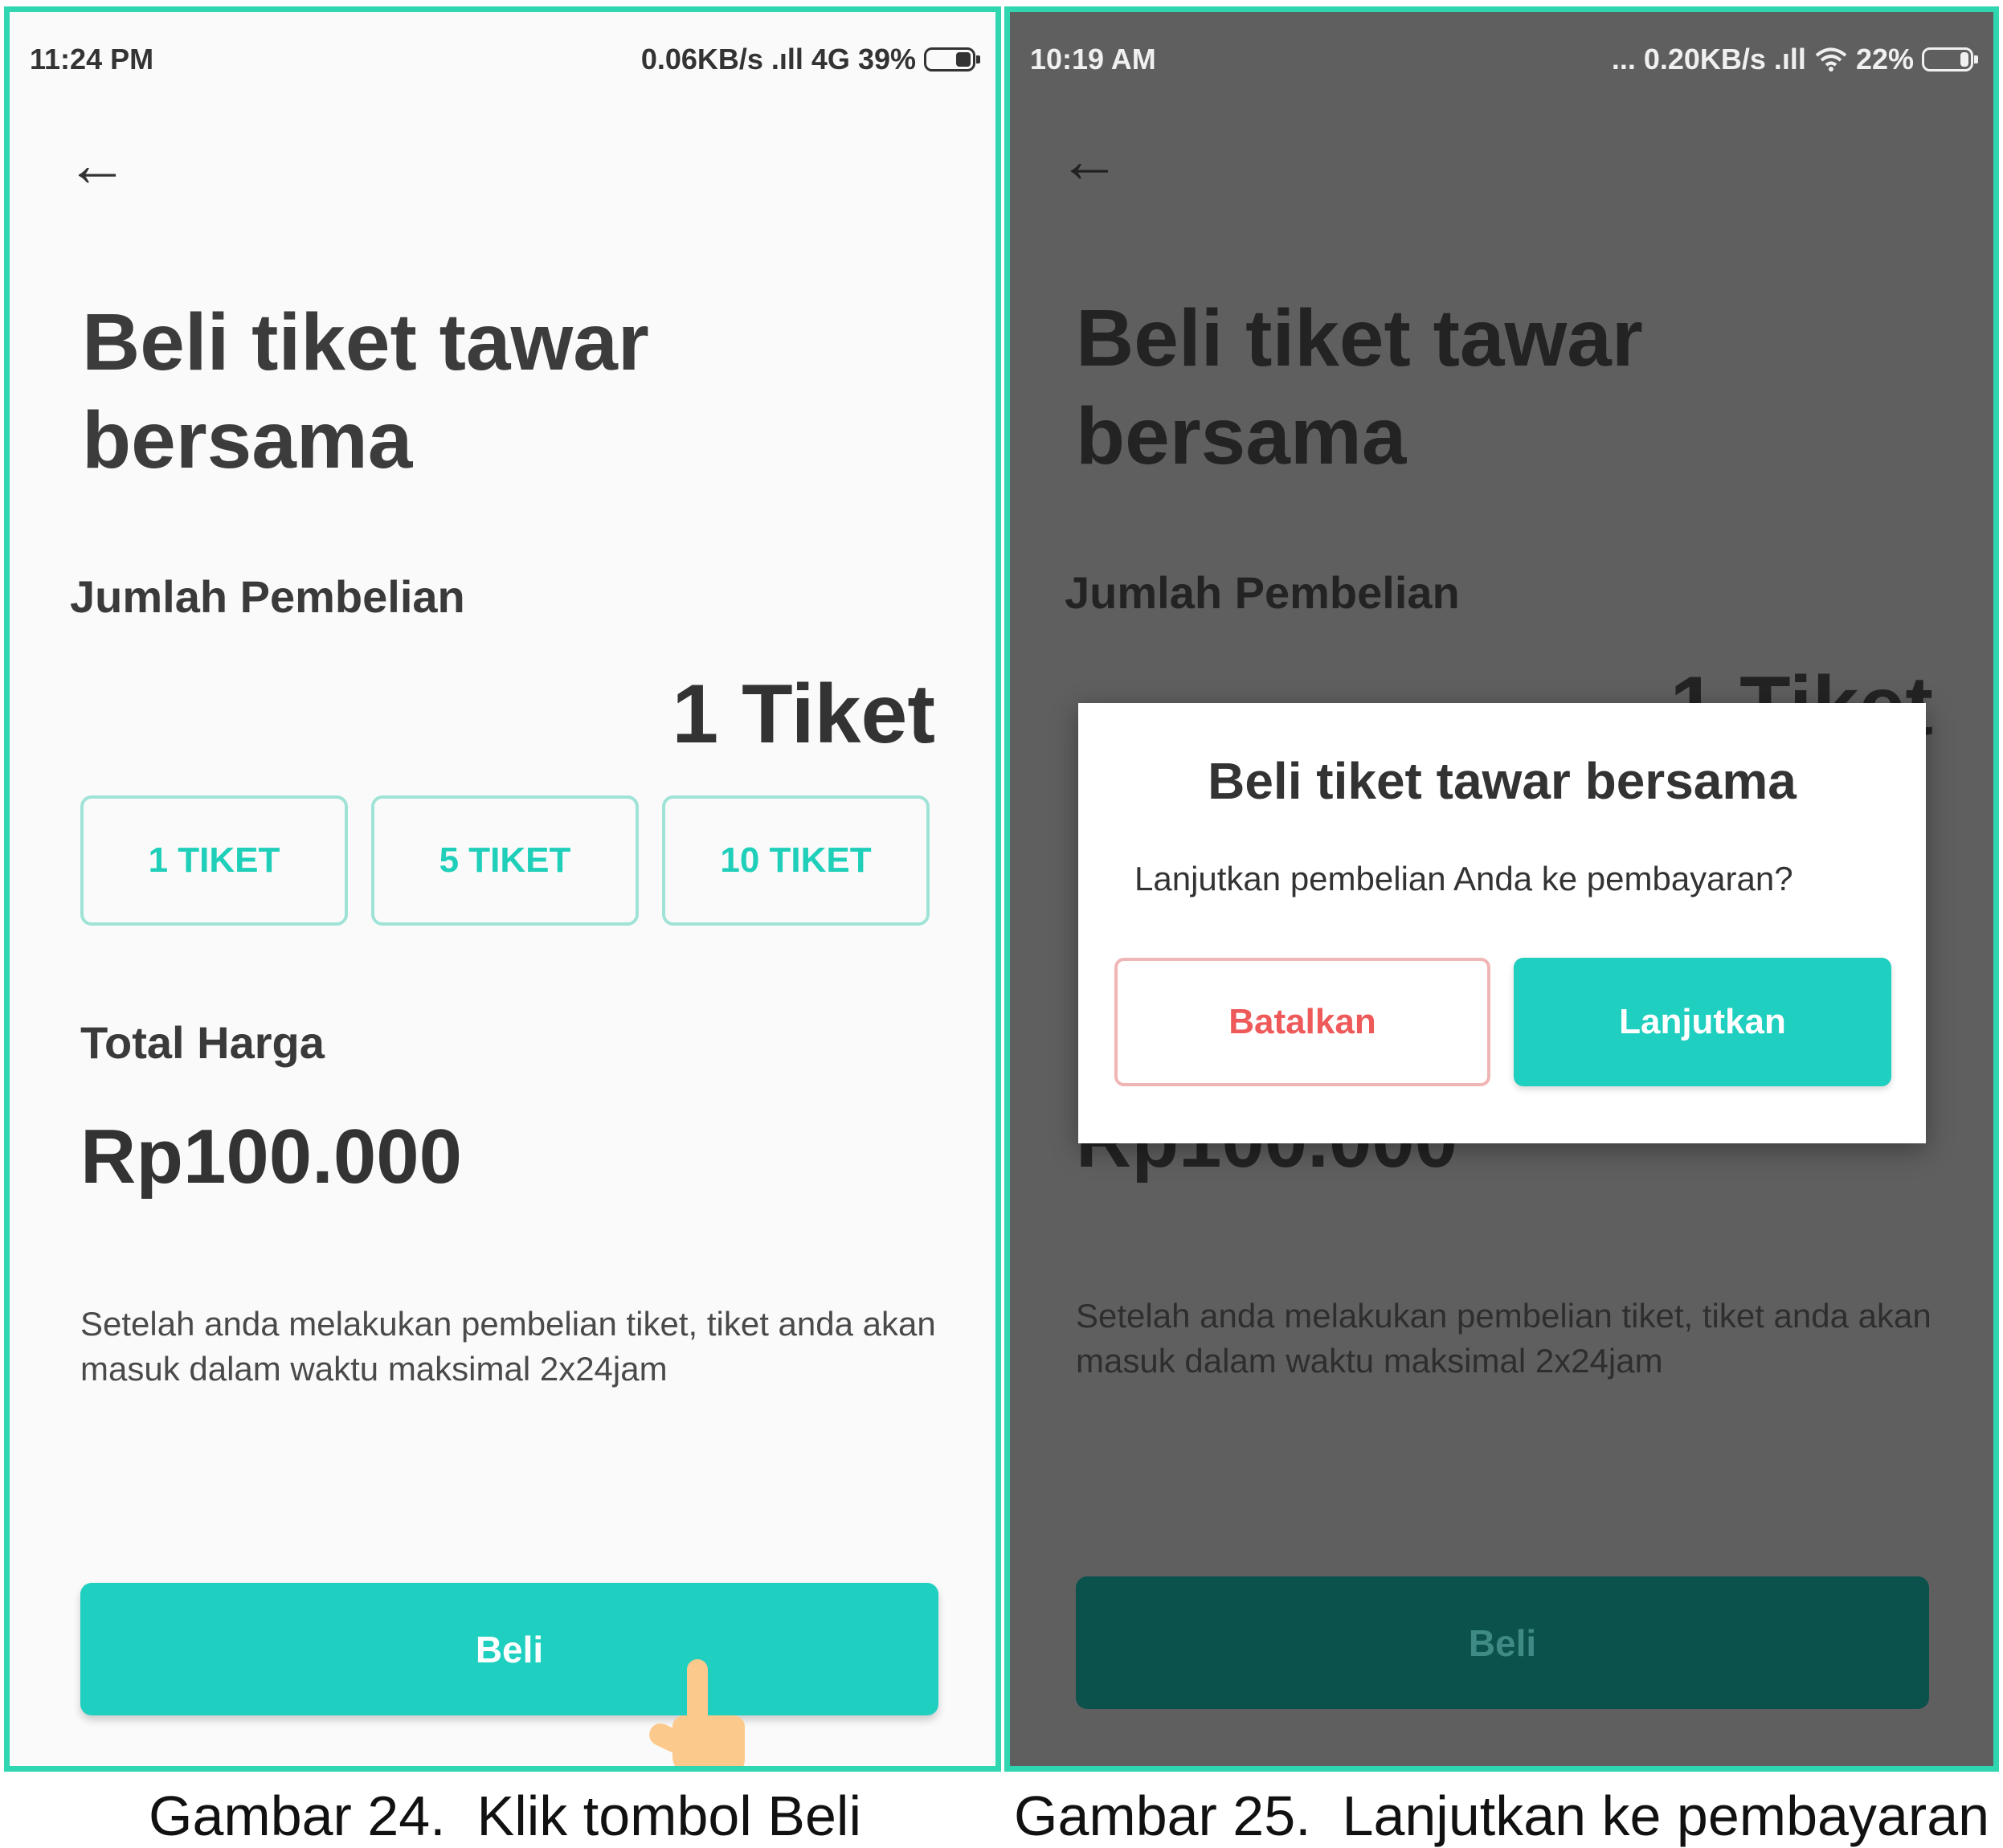 The image size is (2003, 1848). Describe the element at coordinates (92, 60) in the screenshot. I see `status-time: 11:24 PM` at that location.